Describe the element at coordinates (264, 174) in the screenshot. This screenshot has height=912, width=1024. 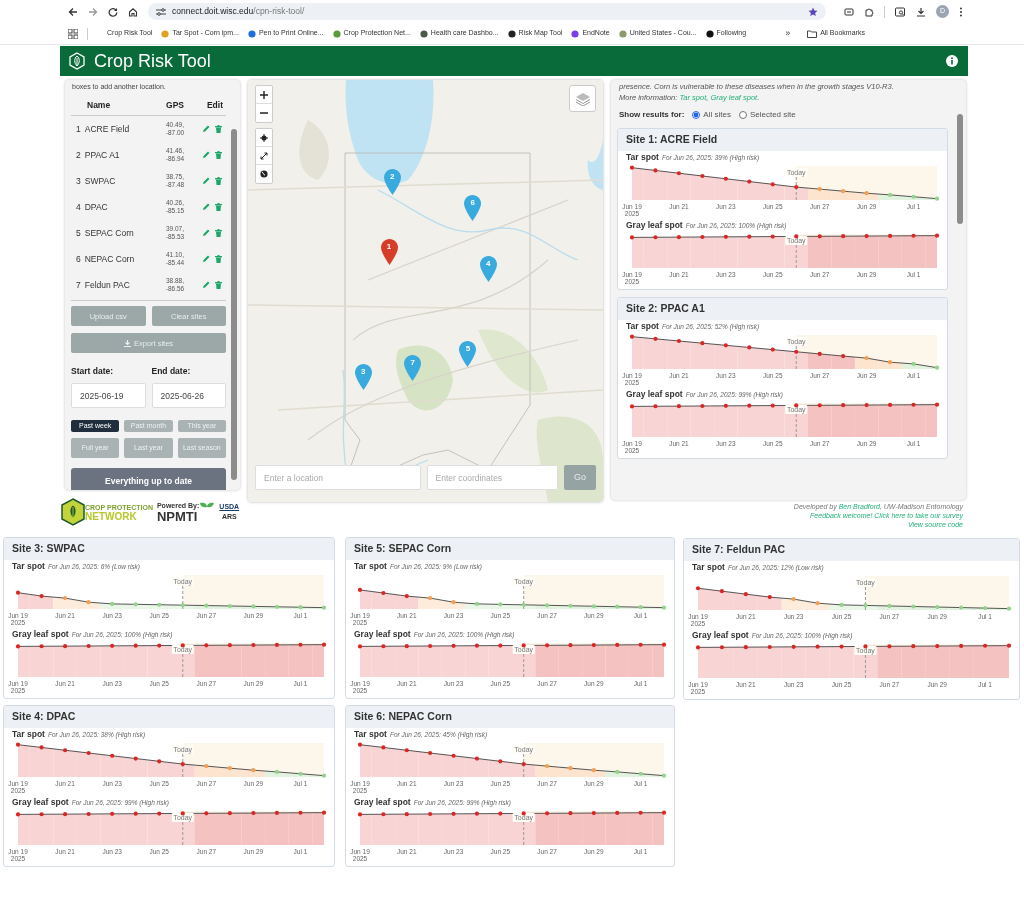
I see `globe-icon` at that location.